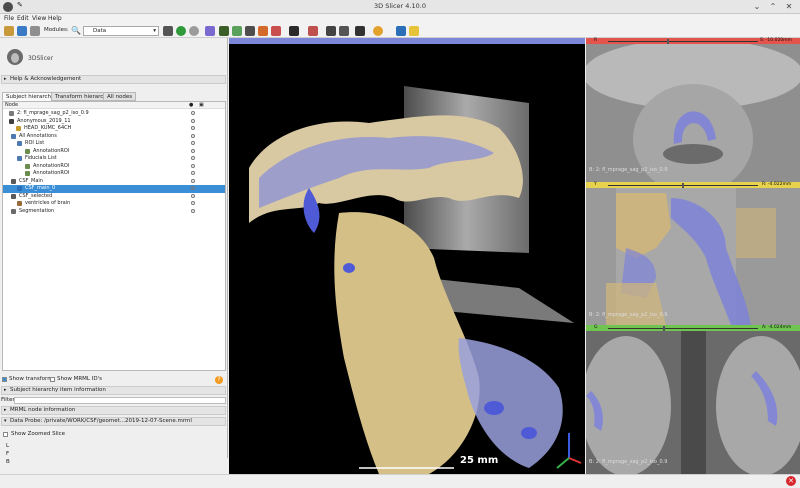  I want to click on red-slice-view: B: 2: fl_mprage_sag_p2_iso_0.9, so click(693, 113).